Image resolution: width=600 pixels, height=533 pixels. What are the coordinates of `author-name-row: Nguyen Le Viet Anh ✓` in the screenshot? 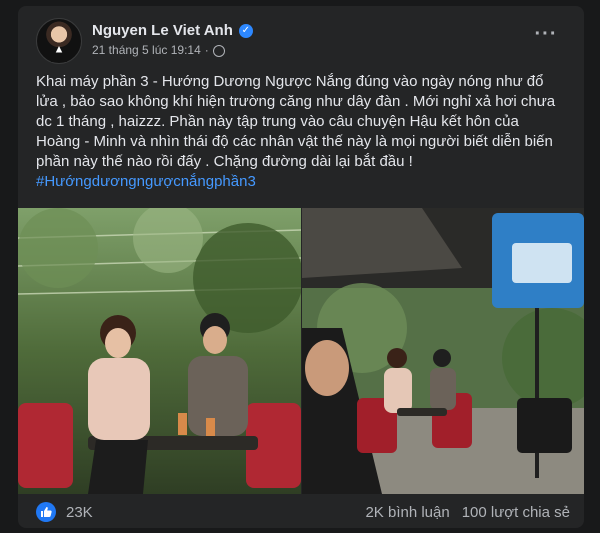 It's located at (172, 30).